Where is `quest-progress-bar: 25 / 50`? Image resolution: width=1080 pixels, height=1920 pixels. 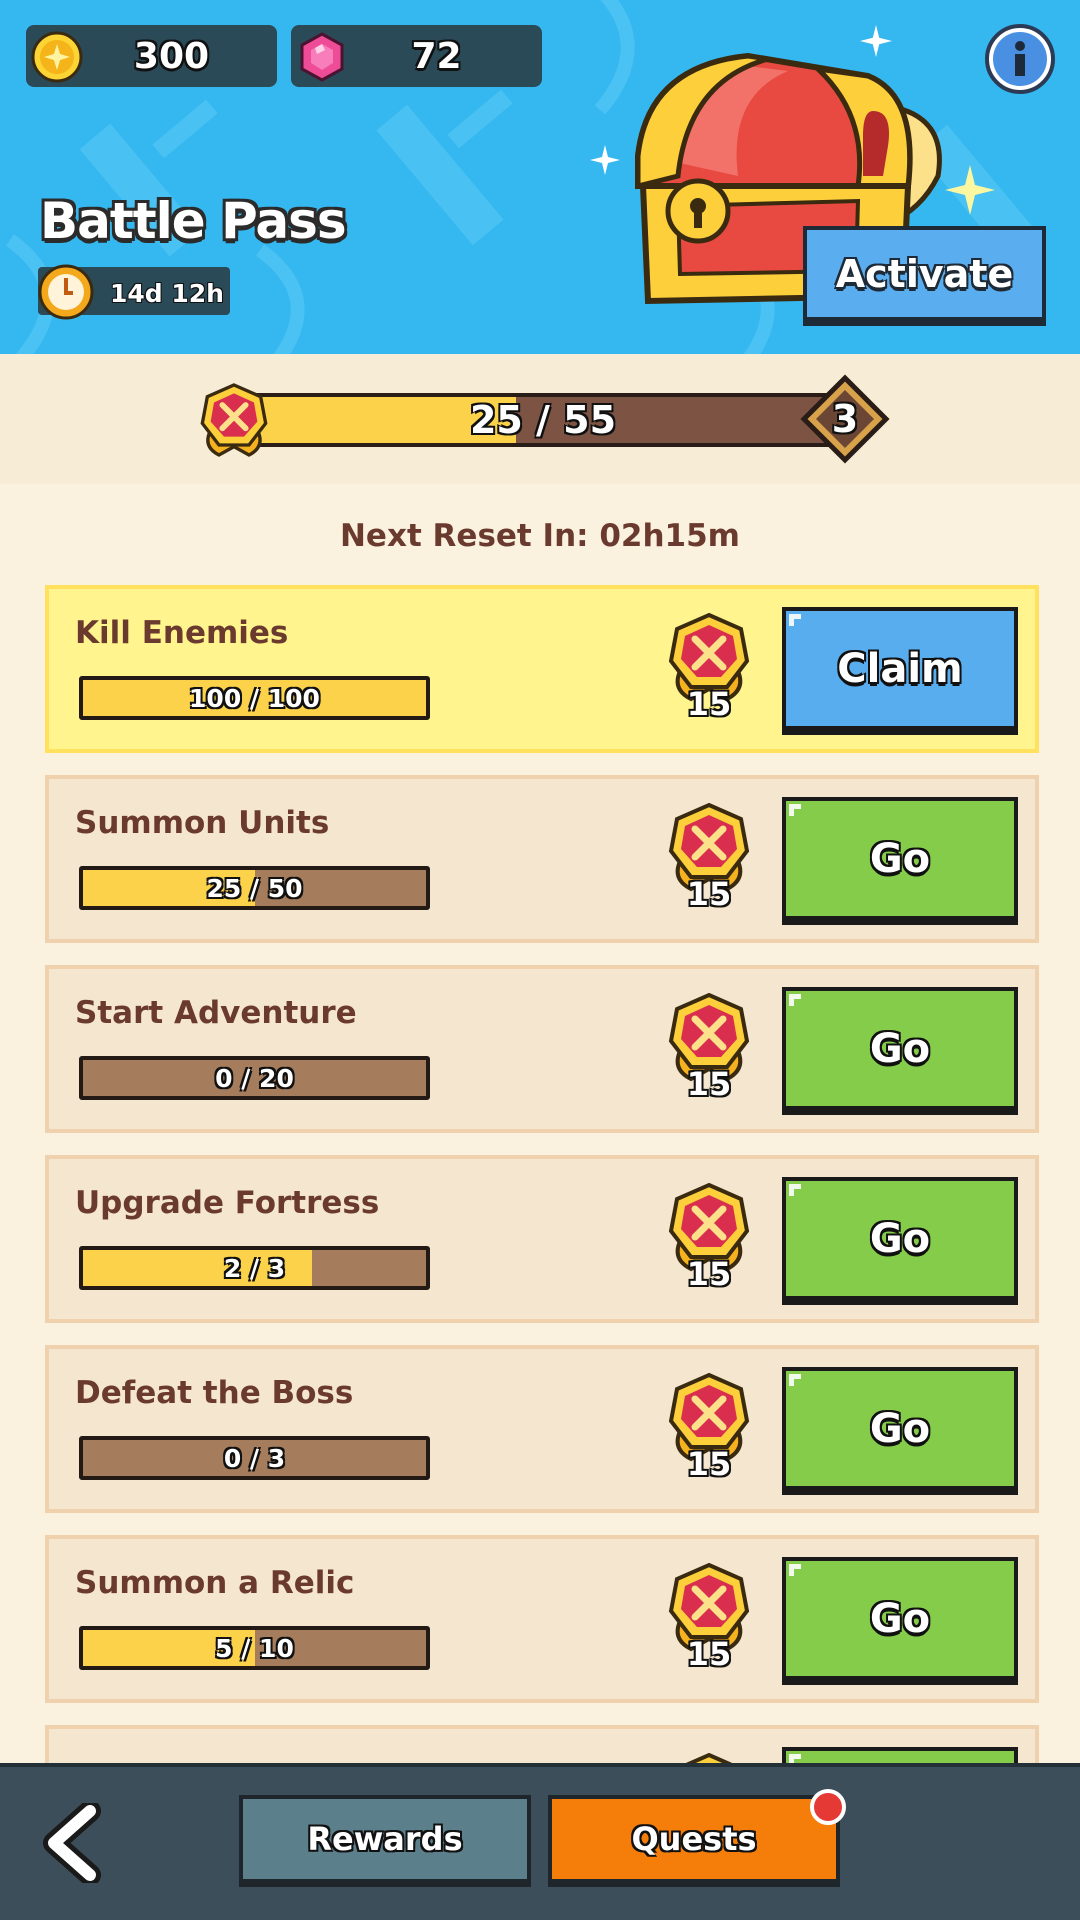
quest-progress-bar: 25 / 50 is located at coordinates (254, 888).